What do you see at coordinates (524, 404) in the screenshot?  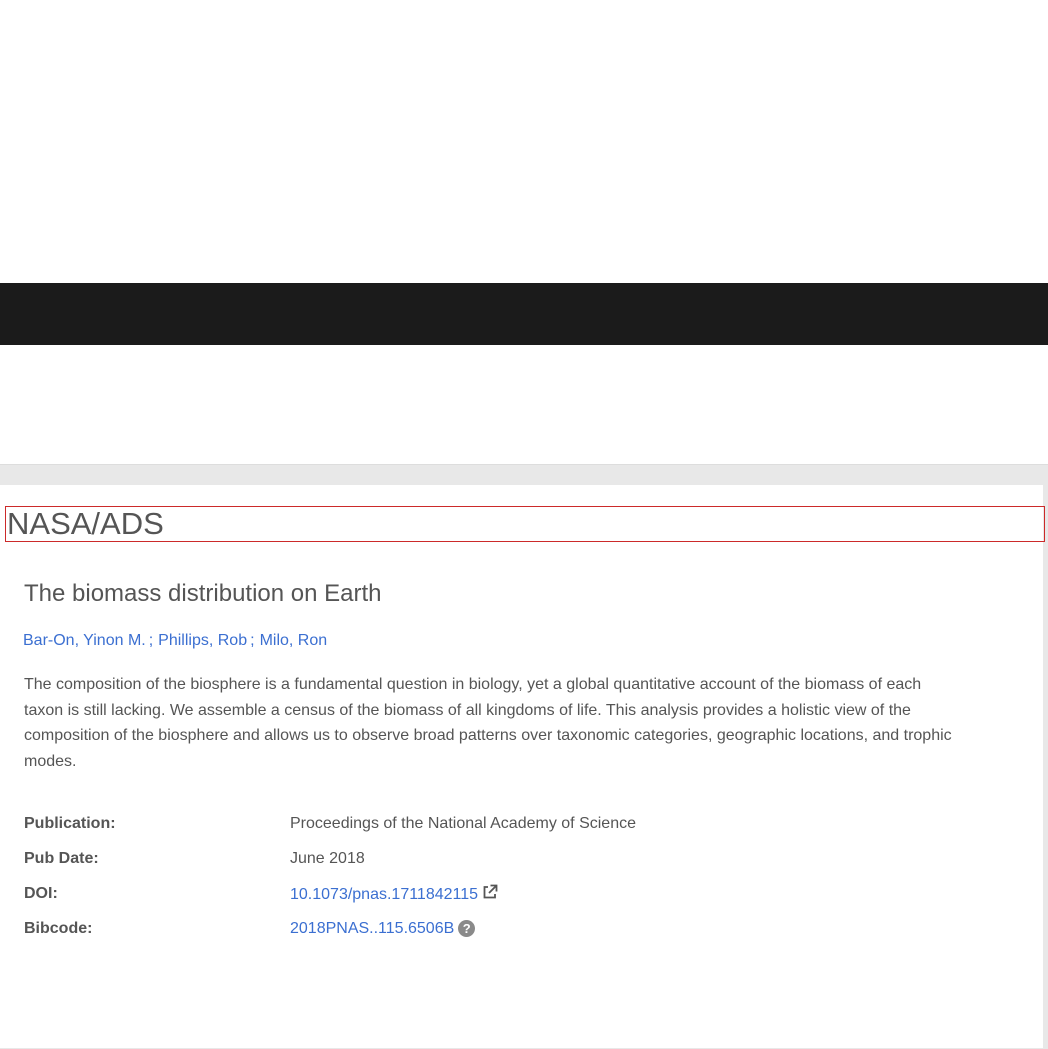 I see `spacer-area` at bounding box center [524, 404].